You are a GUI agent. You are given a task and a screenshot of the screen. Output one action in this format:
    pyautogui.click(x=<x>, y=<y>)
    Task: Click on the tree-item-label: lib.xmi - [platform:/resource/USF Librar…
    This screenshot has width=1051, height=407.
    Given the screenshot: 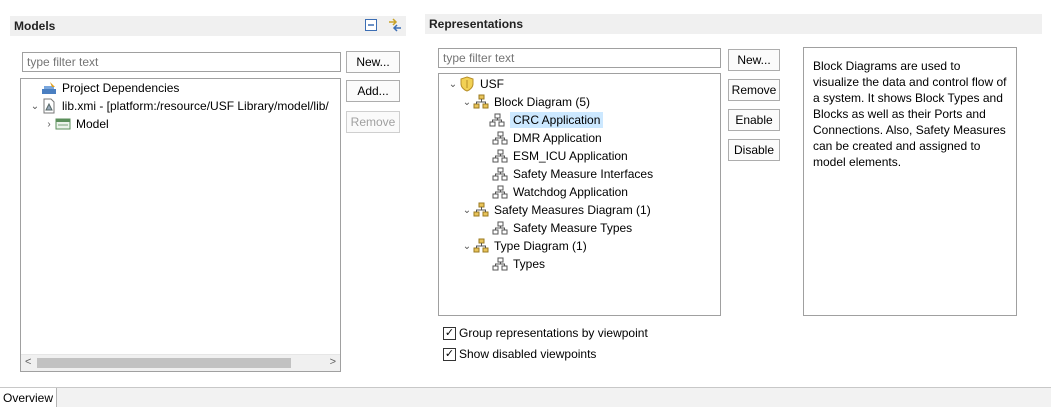 What is the action you would take?
    pyautogui.click(x=195, y=106)
    